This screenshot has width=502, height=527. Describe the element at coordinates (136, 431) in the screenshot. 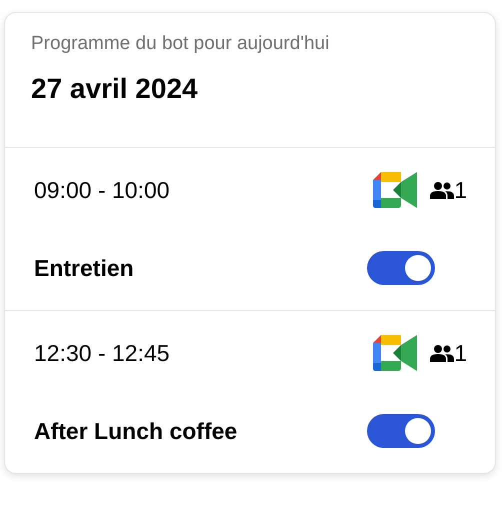

I see `event-name: After Lunch coffee` at that location.